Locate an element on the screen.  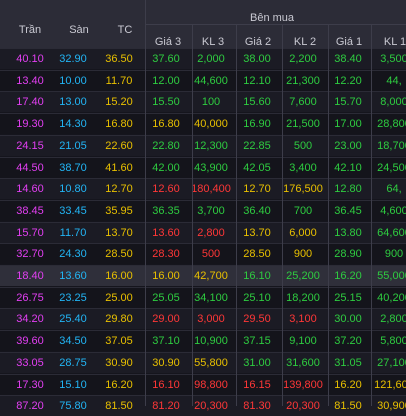
cell-kl3: 10,900 is located at coordinates (211, 341).